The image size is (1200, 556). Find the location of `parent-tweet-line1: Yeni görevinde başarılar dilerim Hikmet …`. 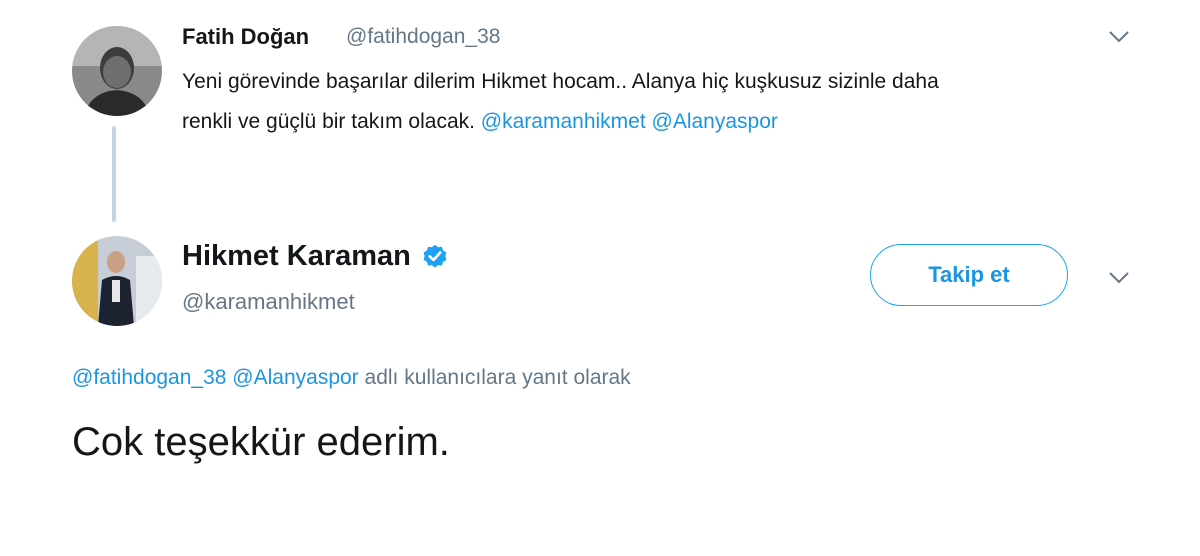

parent-tweet-line1: Yeni görevinde başarılar dilerim Hikmet … is located at coordinates (560, 81).